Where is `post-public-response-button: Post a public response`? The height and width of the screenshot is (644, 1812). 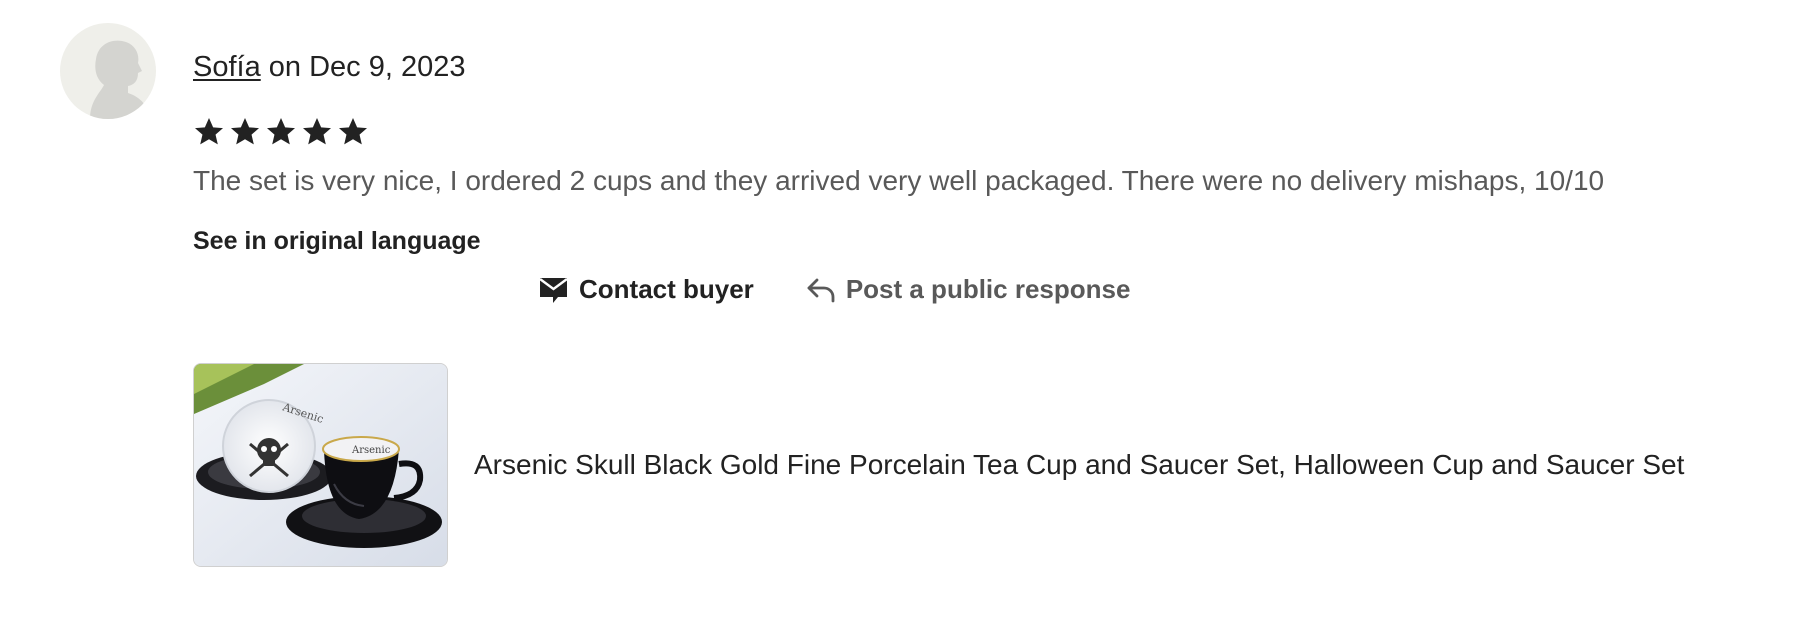
post-public-response-button: Post a public response is located at coordinates (968, 289).